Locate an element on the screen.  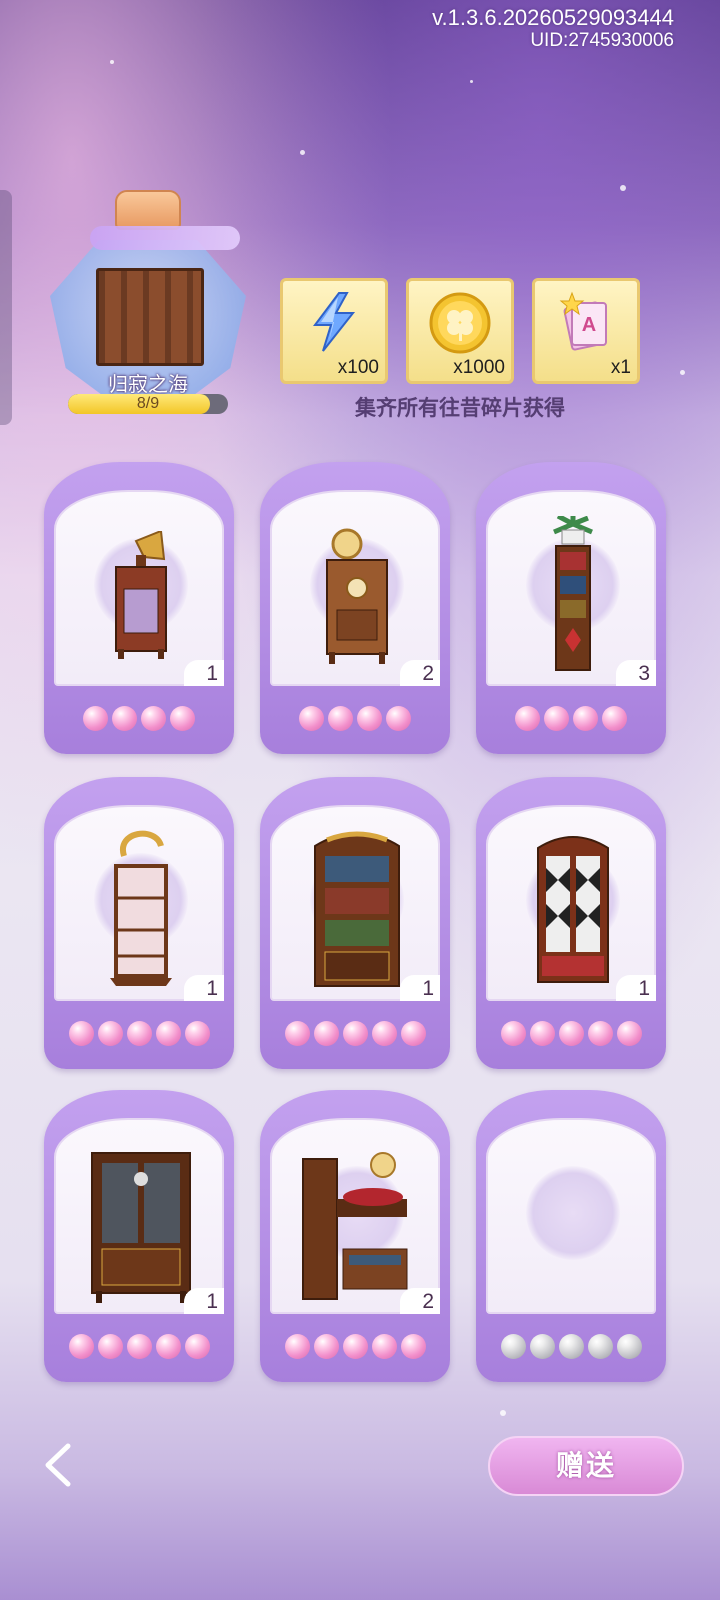
curio-display-shelf-icon is located at coordinates (141, 912).